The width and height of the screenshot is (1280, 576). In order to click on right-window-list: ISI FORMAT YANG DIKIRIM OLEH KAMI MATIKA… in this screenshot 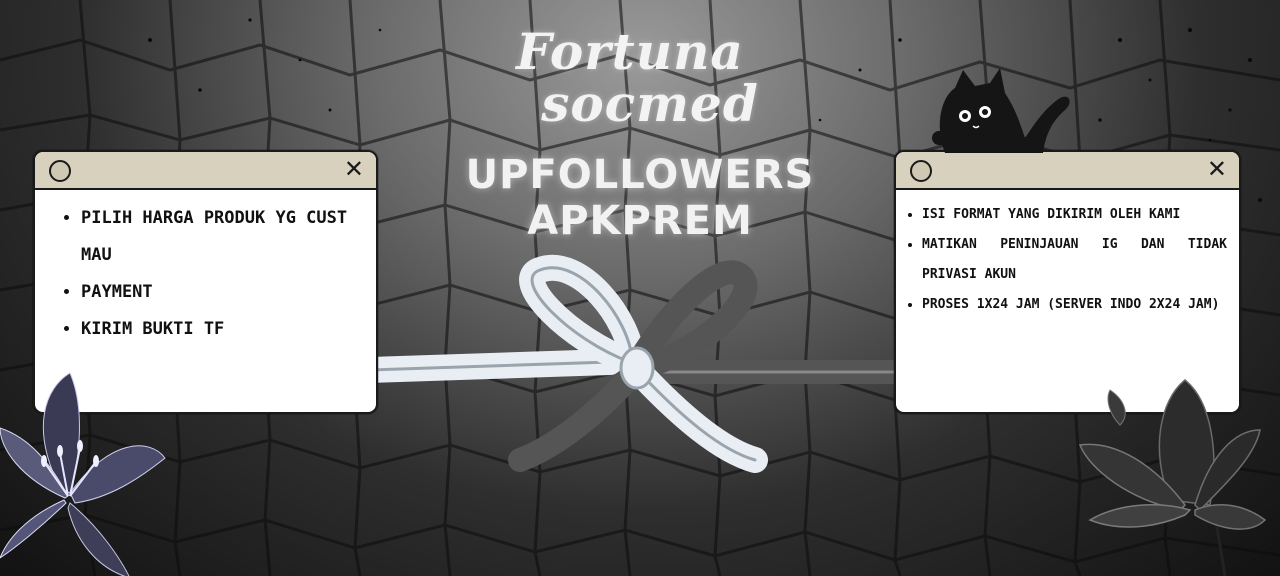, I will do `click(1067, 255)`.